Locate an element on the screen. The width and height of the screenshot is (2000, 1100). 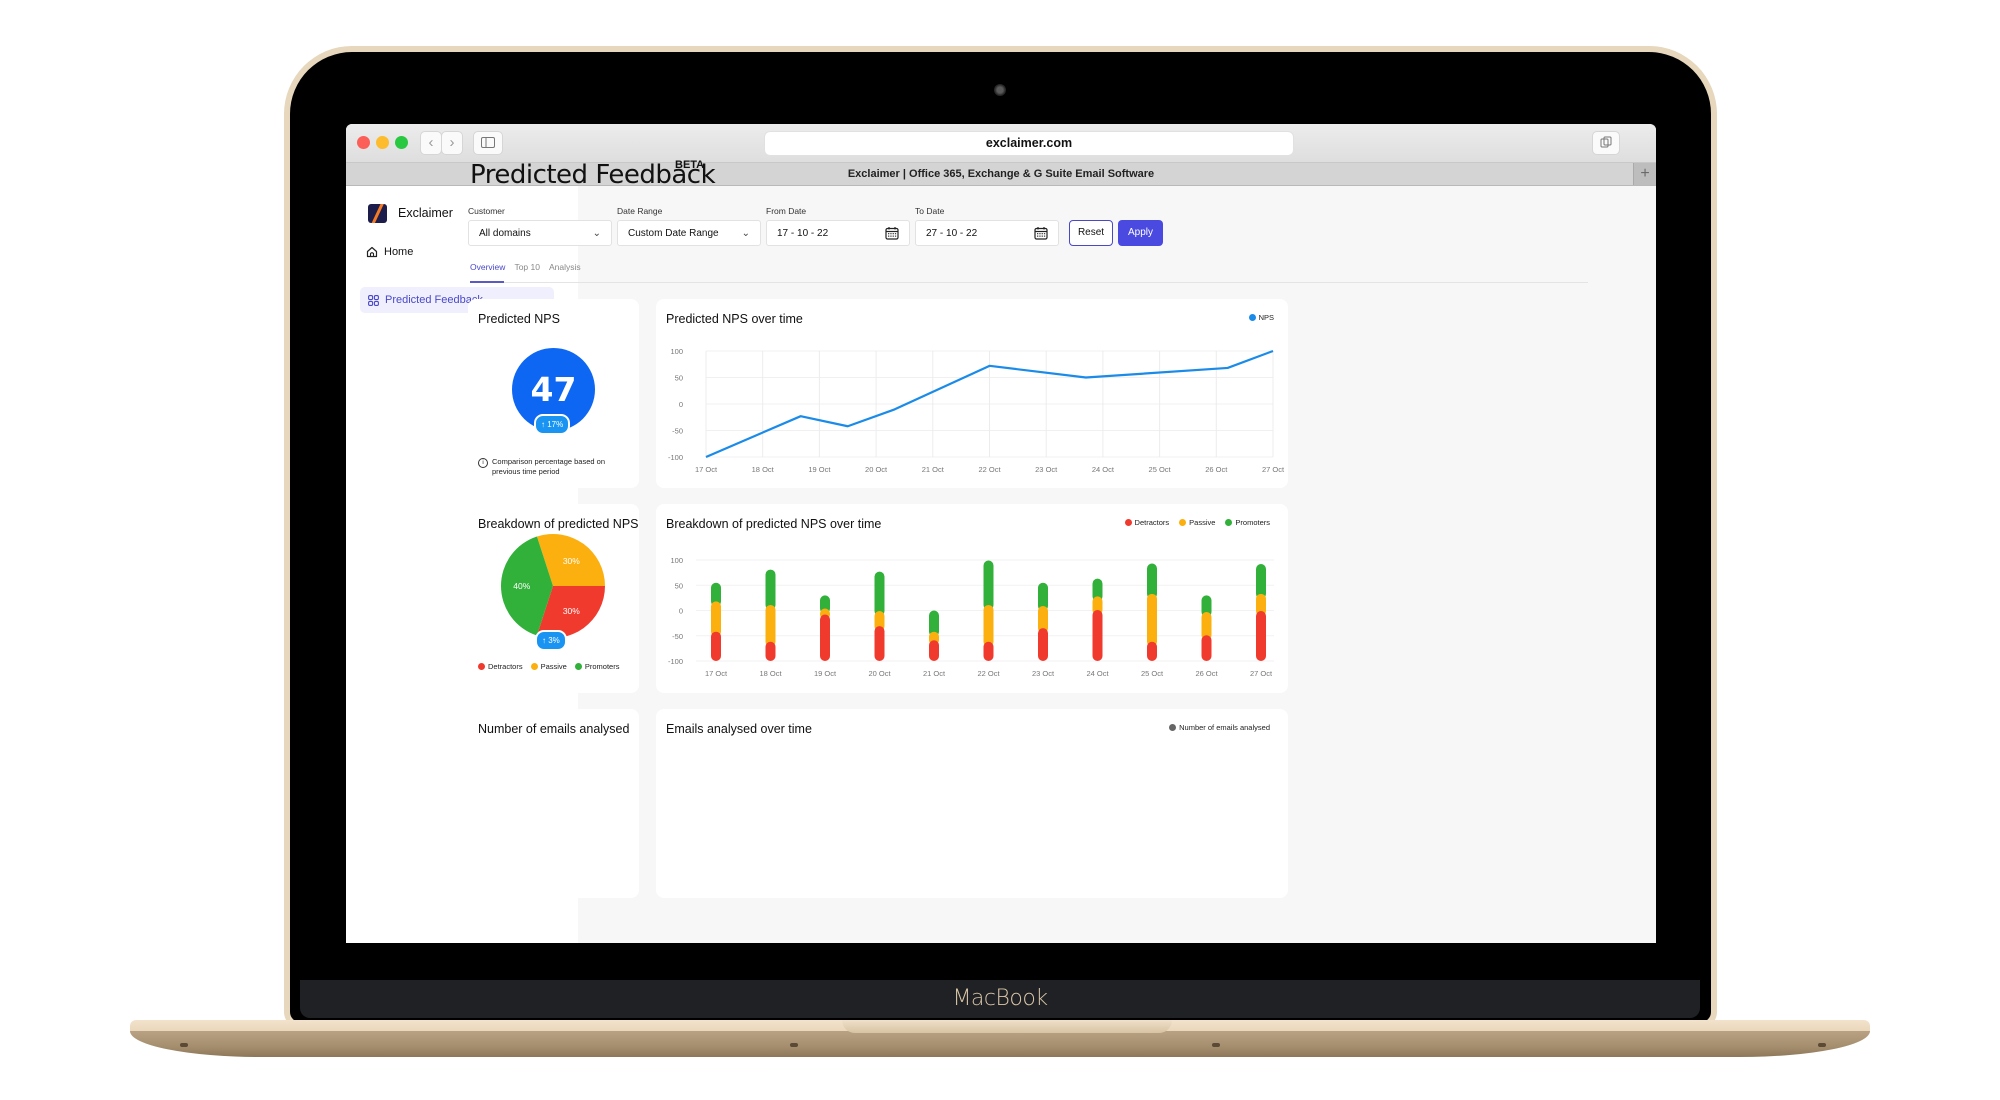
brand-name: Exclaimer is located at coordinates (425, 213).